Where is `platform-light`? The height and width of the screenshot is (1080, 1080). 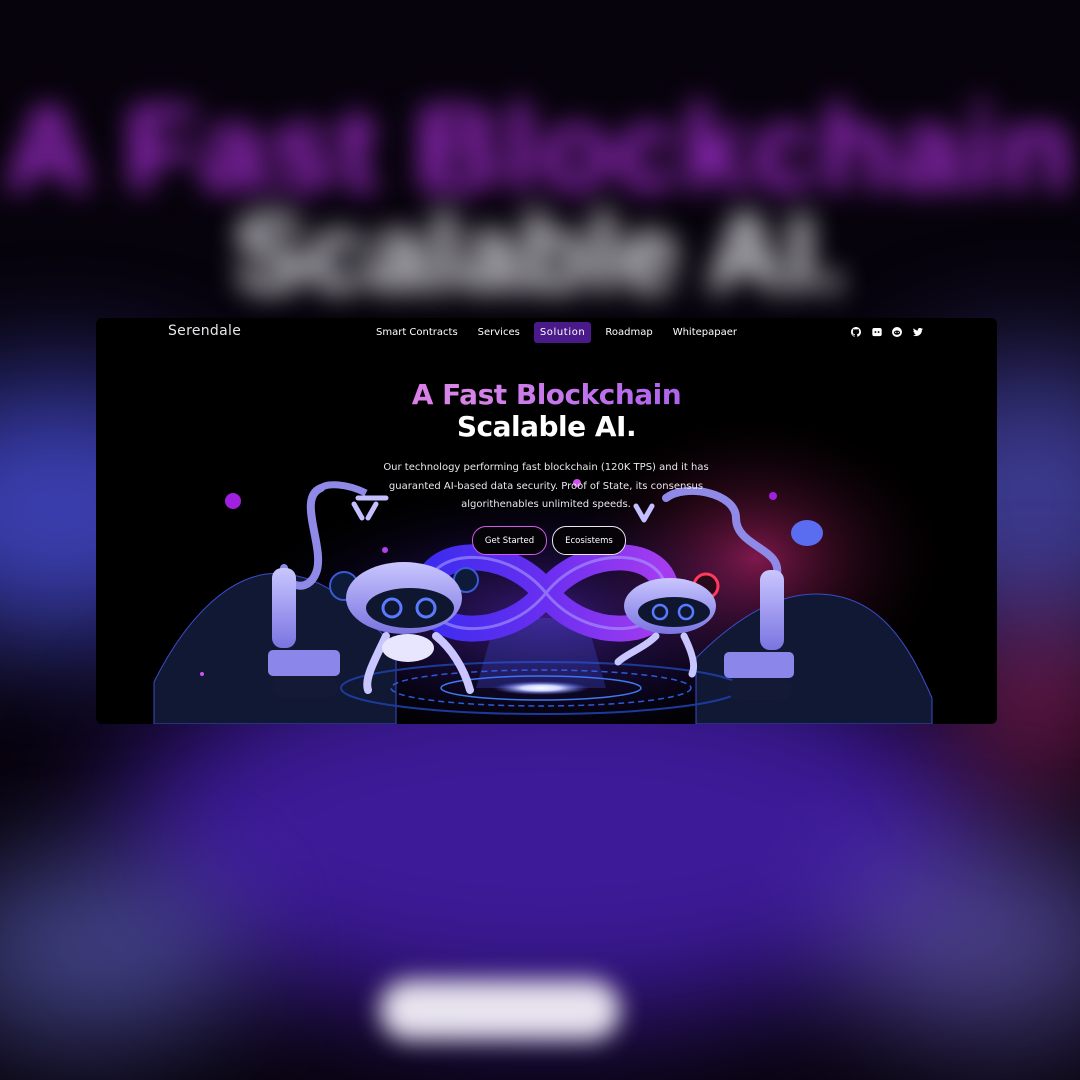
platform-light is located at coordinates (541, 688).